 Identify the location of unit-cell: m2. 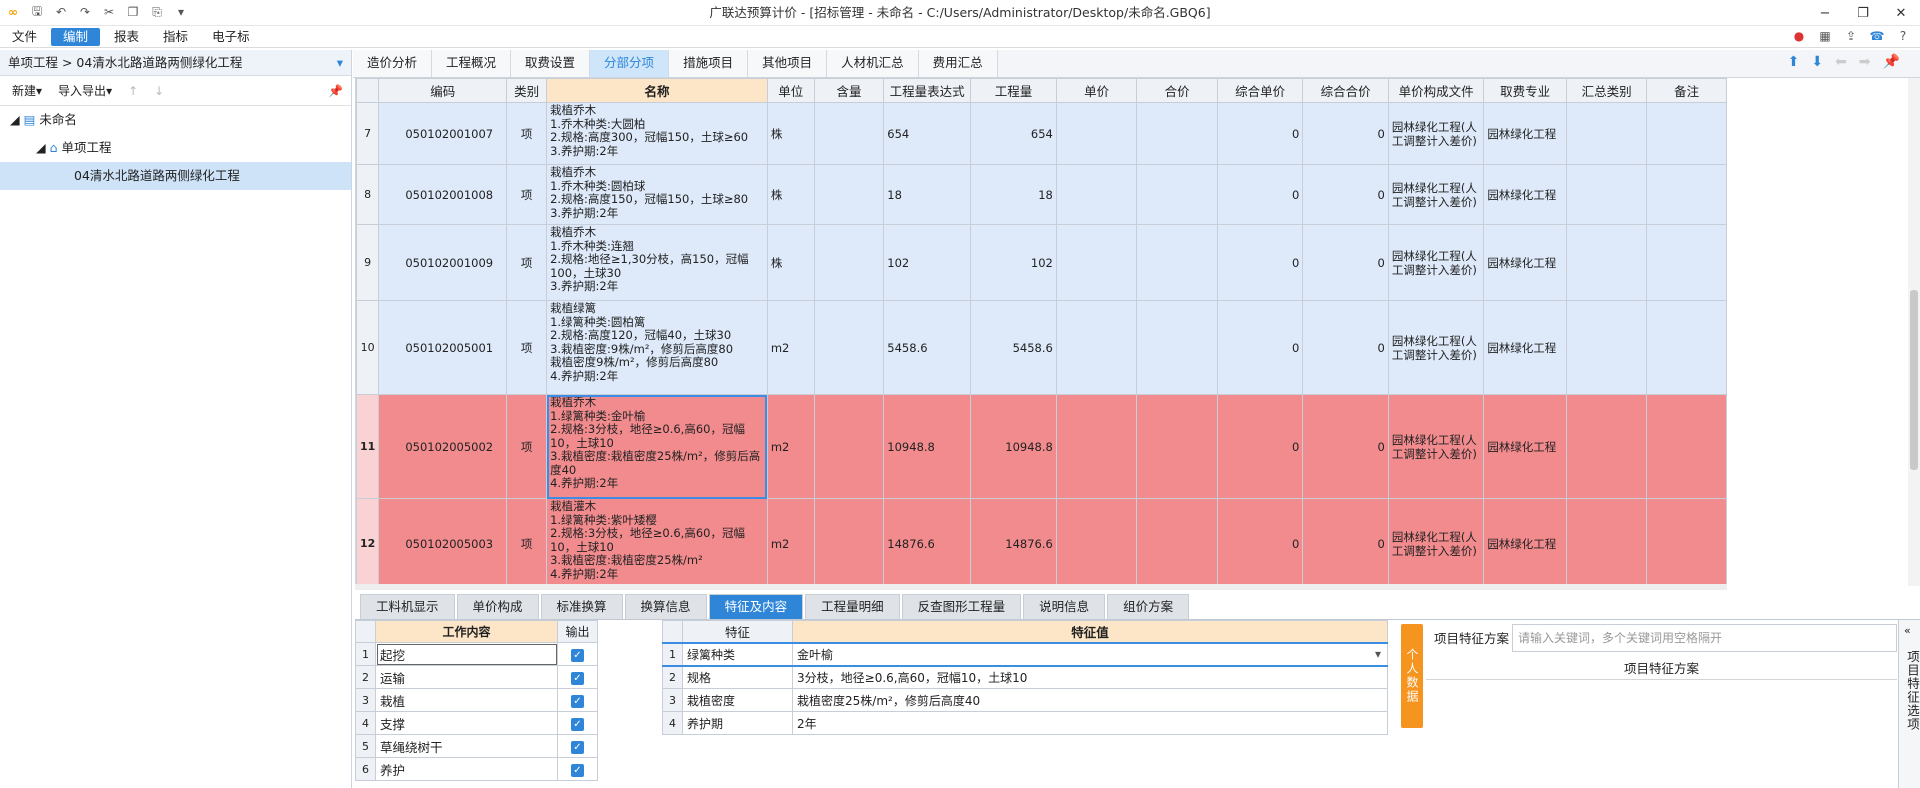
(790, 446).